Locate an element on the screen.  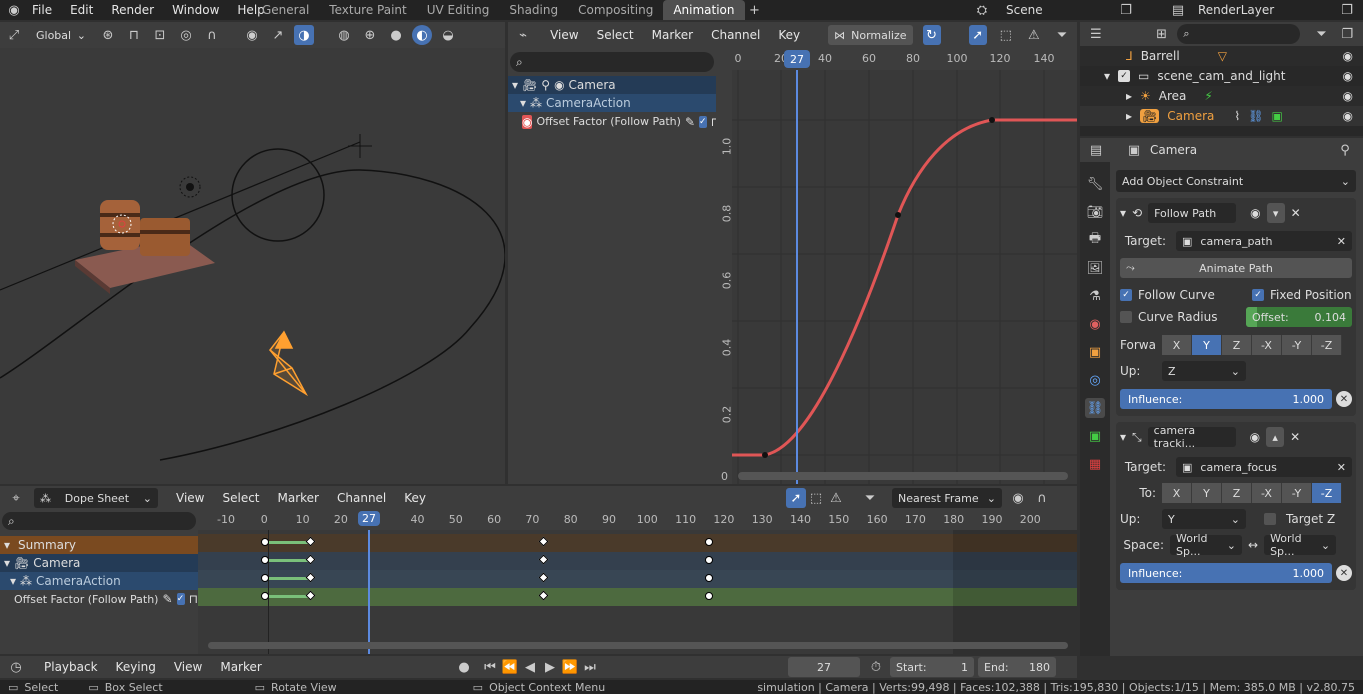
orientation-dropdown: Global ⌄ is located at coordinates (61, 35).